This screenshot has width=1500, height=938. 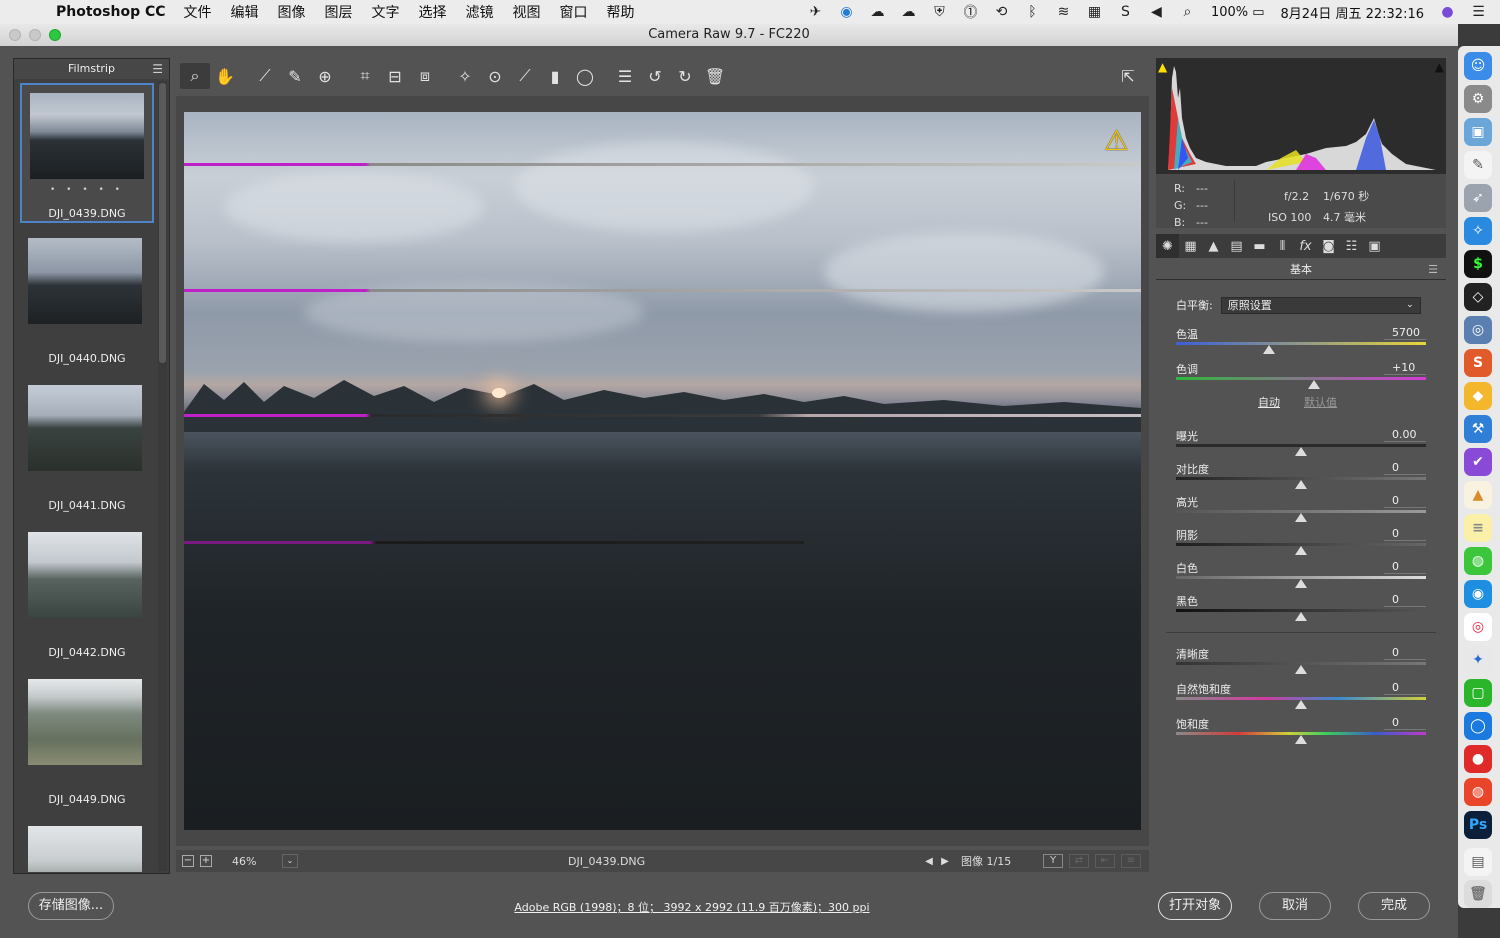 What do you see at coordinates (1301, 544) in the screenshot?
I see `shadows-slider: 阴影 0` at bounding box center [1301, 544].